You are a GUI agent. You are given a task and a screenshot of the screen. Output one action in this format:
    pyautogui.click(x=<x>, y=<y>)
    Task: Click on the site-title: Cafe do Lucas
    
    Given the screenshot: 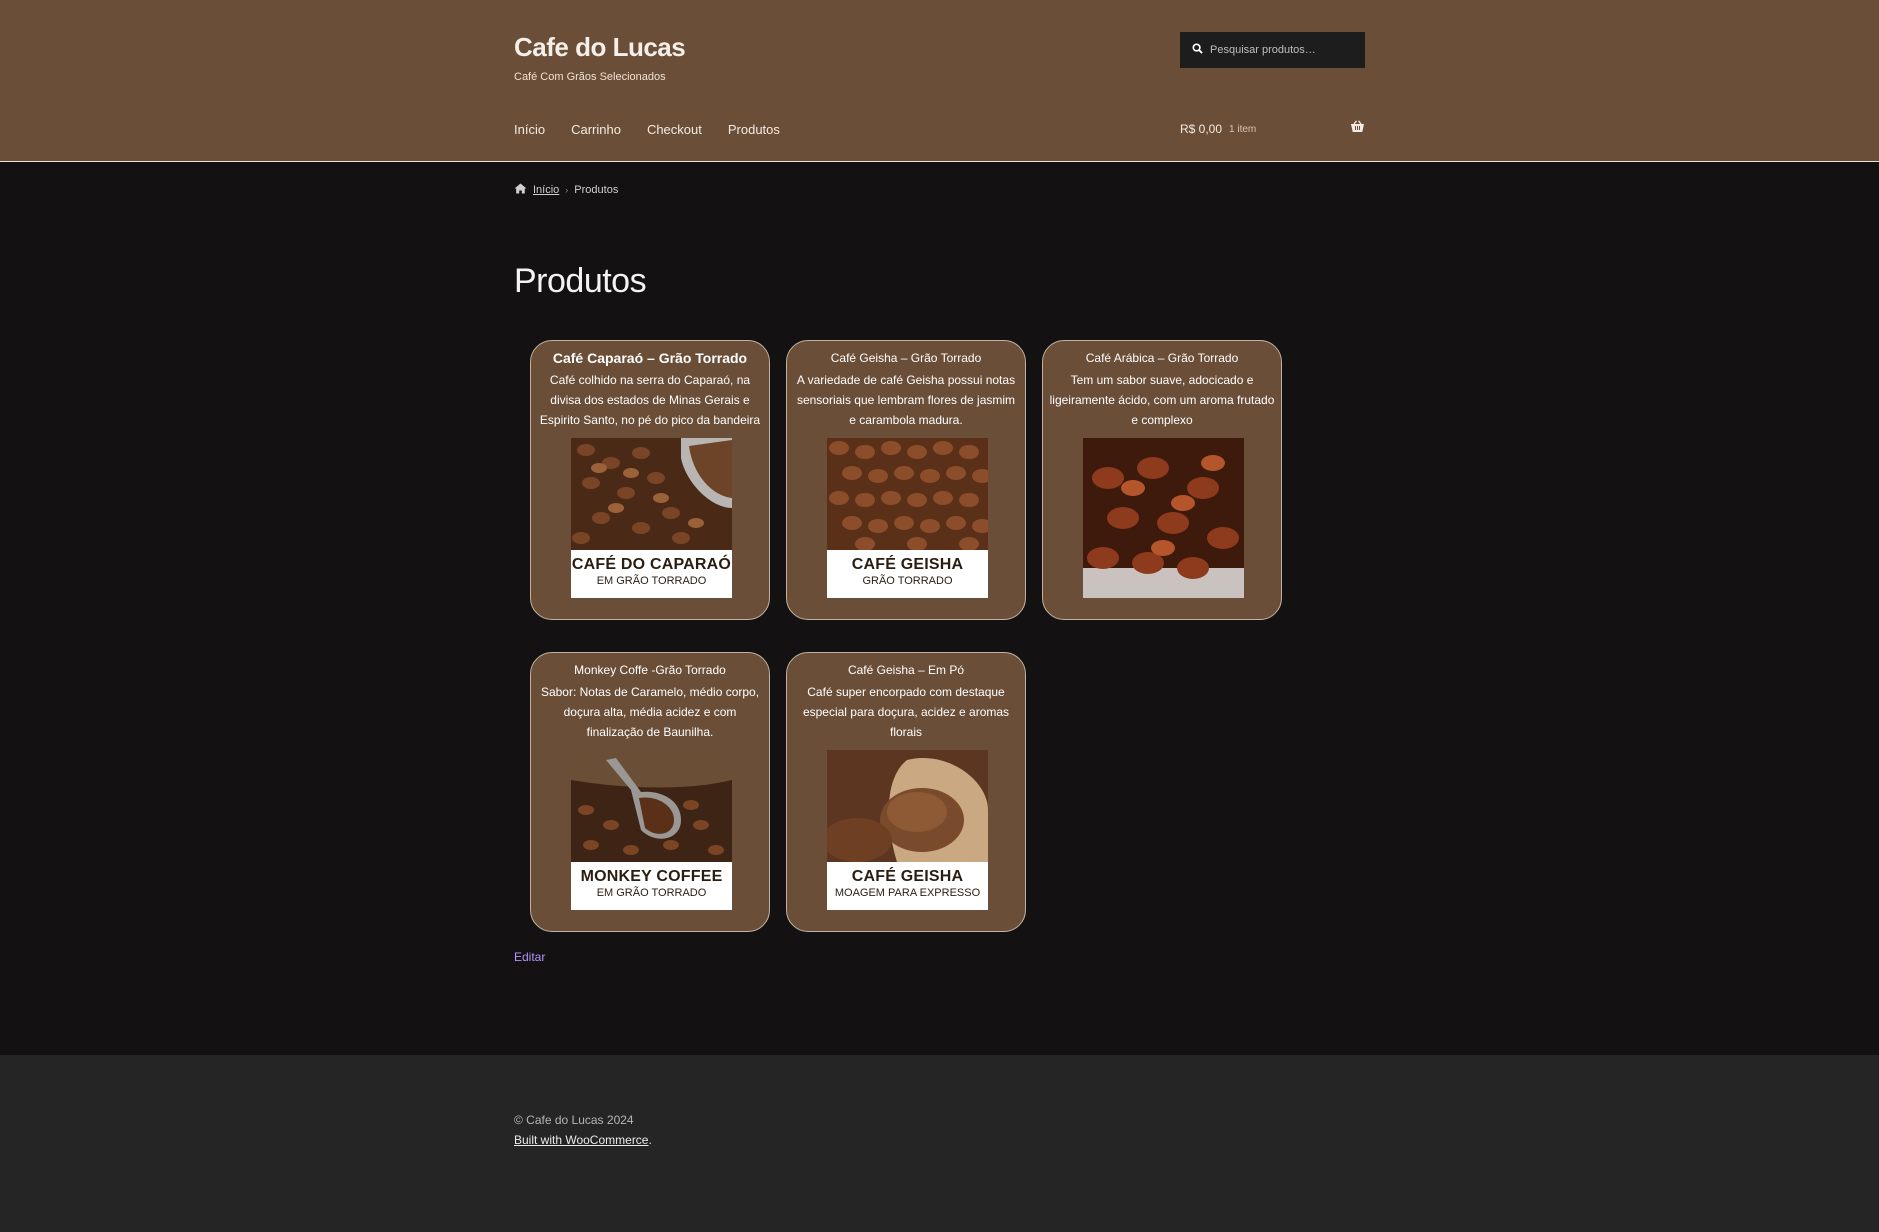 What is the action you would take?
    pyautogui.click(x=600, y=47)
    